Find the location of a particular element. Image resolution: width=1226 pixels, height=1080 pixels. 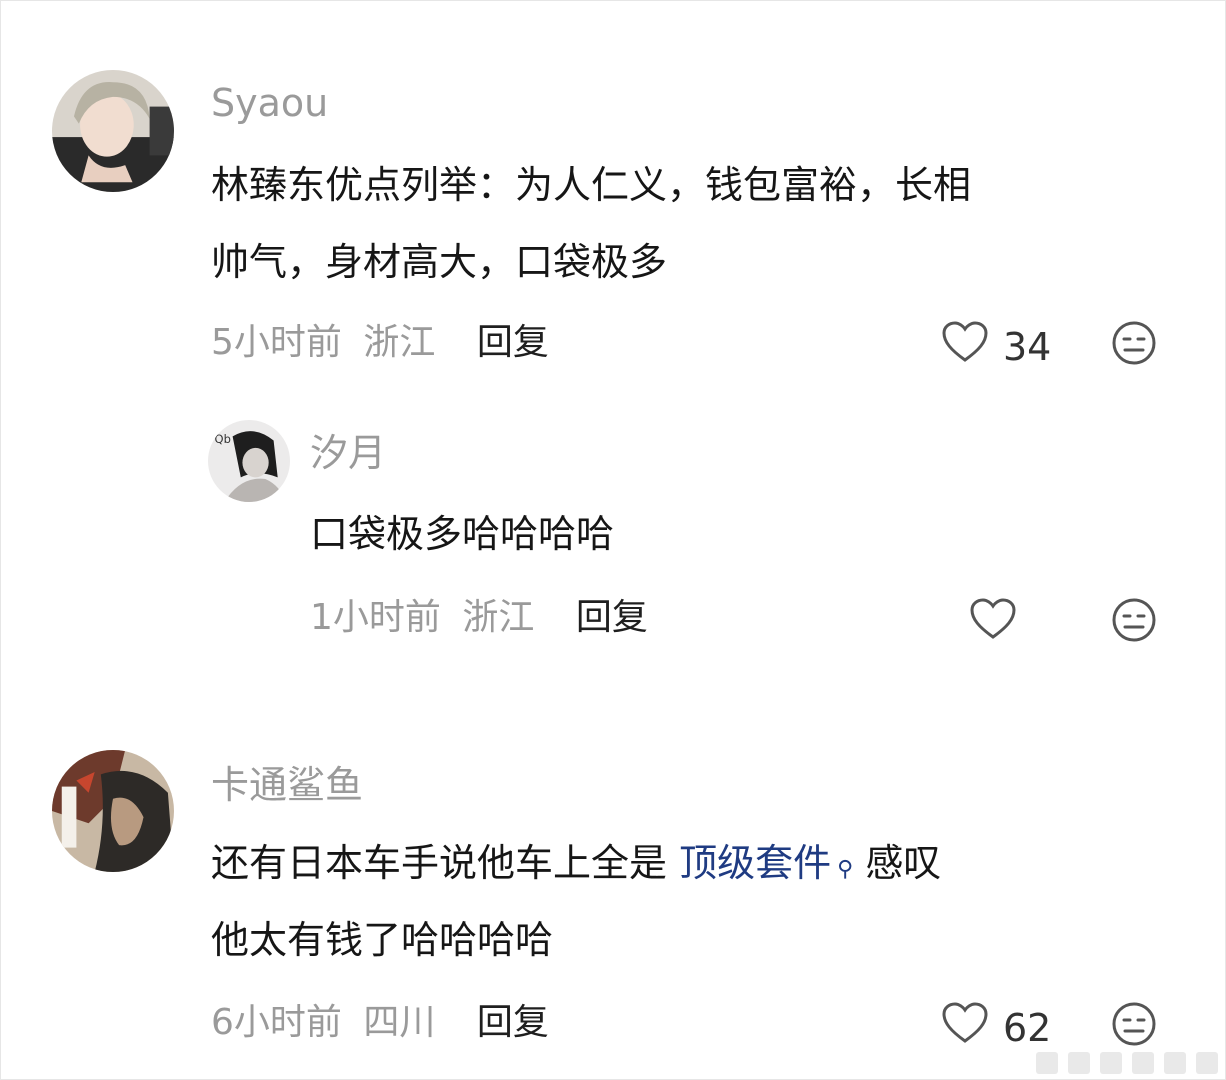

like-button: 34 is located at coordinates (996, 346).